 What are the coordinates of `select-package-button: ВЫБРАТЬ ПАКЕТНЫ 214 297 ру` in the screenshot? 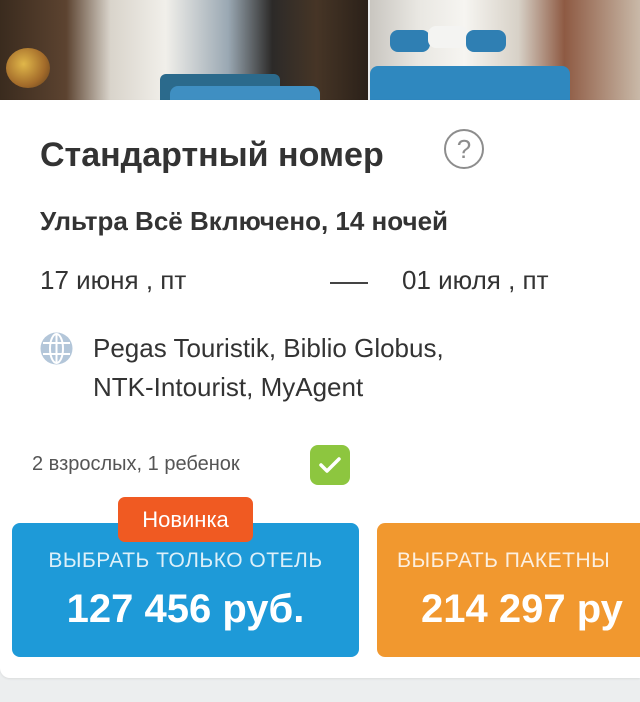 It's located at (508, 590).